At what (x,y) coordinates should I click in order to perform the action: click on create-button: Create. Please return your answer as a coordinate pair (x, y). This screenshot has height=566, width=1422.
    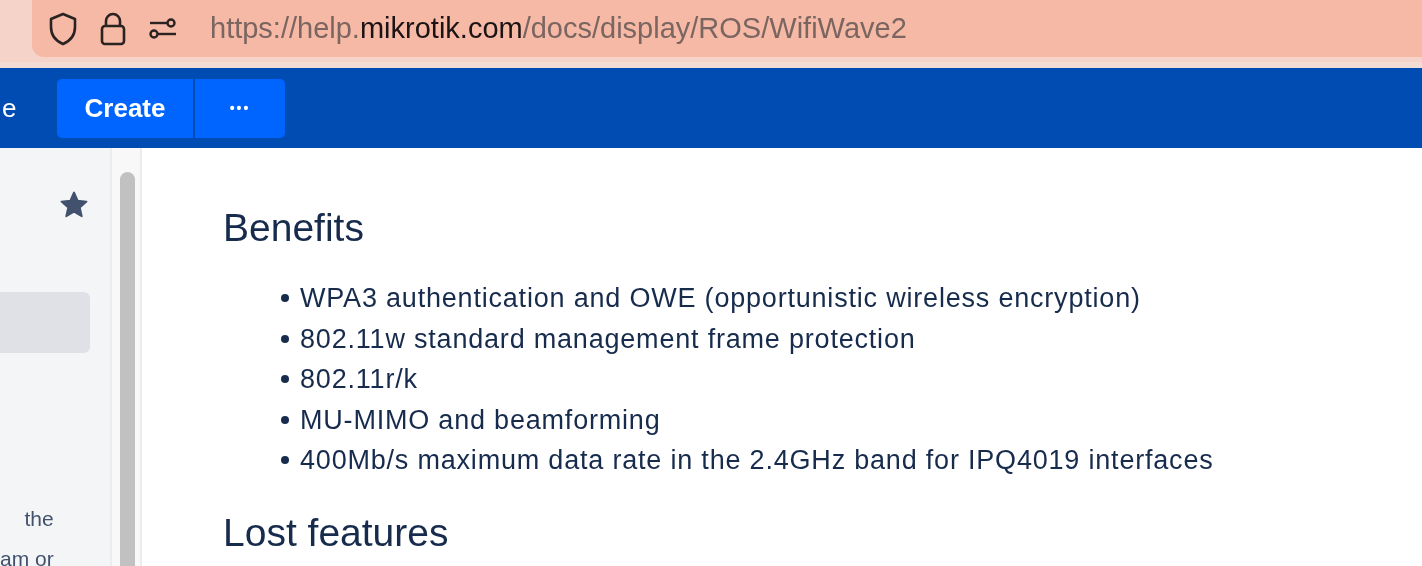
    Looking at the image, I should click on (125, 108).